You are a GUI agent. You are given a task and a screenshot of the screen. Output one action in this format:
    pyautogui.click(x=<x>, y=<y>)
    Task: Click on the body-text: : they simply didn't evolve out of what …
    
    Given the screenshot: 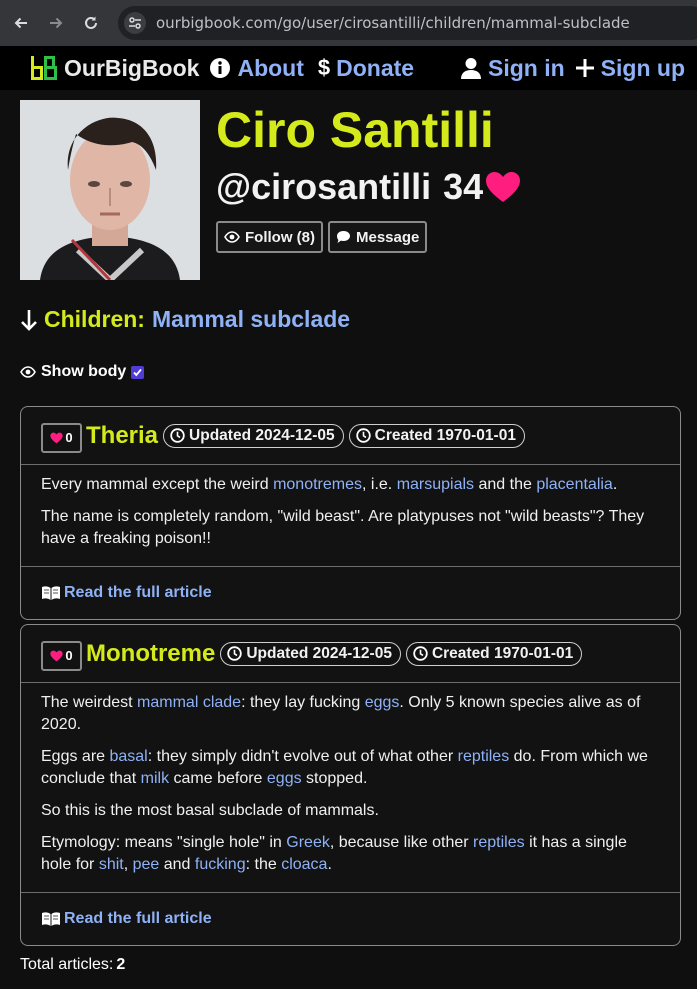 What is the action you would take?
    pyautogui.click(x=302, y=756)
    